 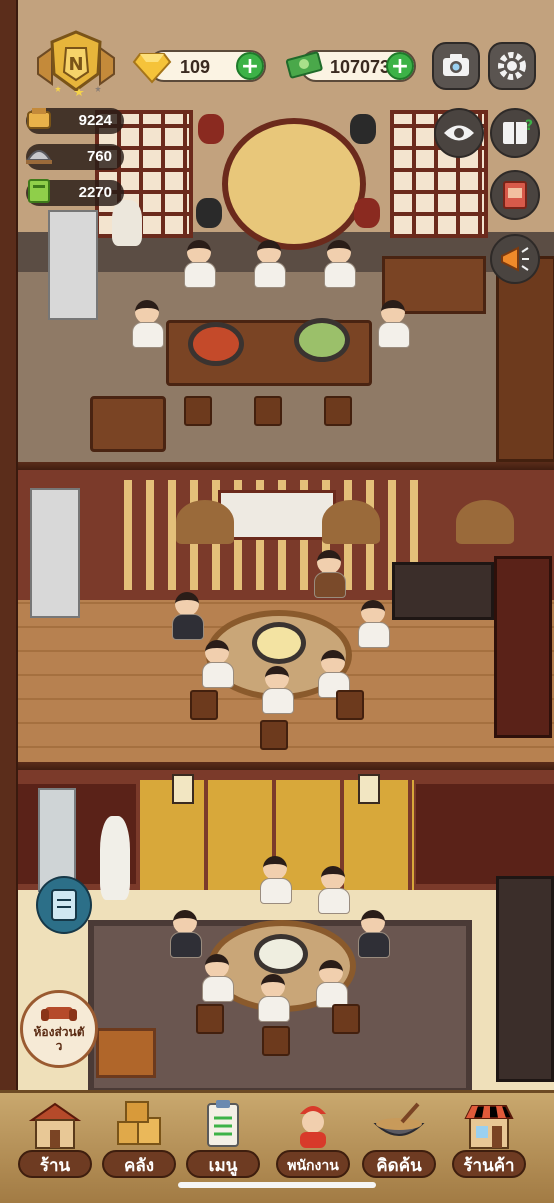 I want to click on nav-label: เมนู, so click(x=223, y=1164).